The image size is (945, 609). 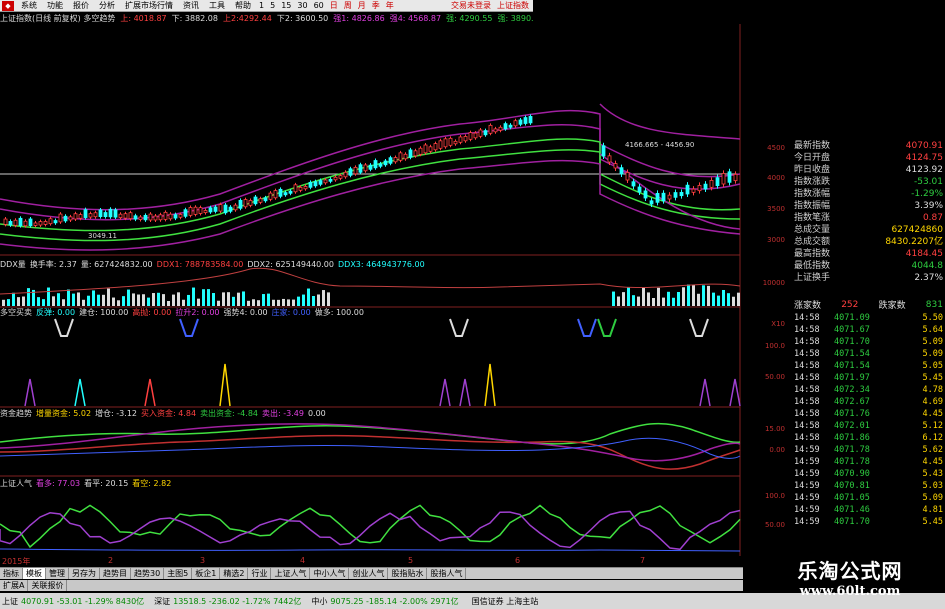 What do you see at coordinates (81, 5) in the screenshot?
I see `menu-item-quote: 报价` at bounding box center [81, 5].